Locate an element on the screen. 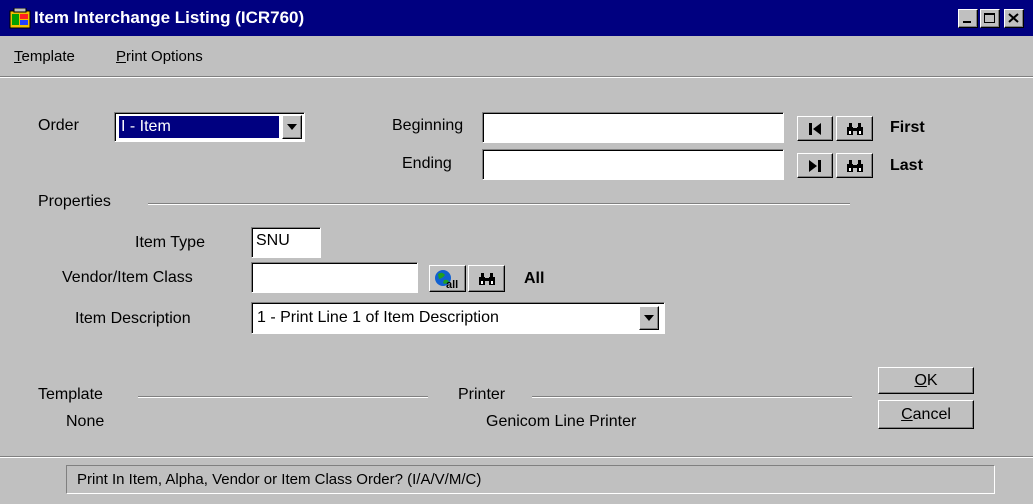  item-description-select: 1 - Print Line 1 of Item Description is located at coordinates (458, 318).